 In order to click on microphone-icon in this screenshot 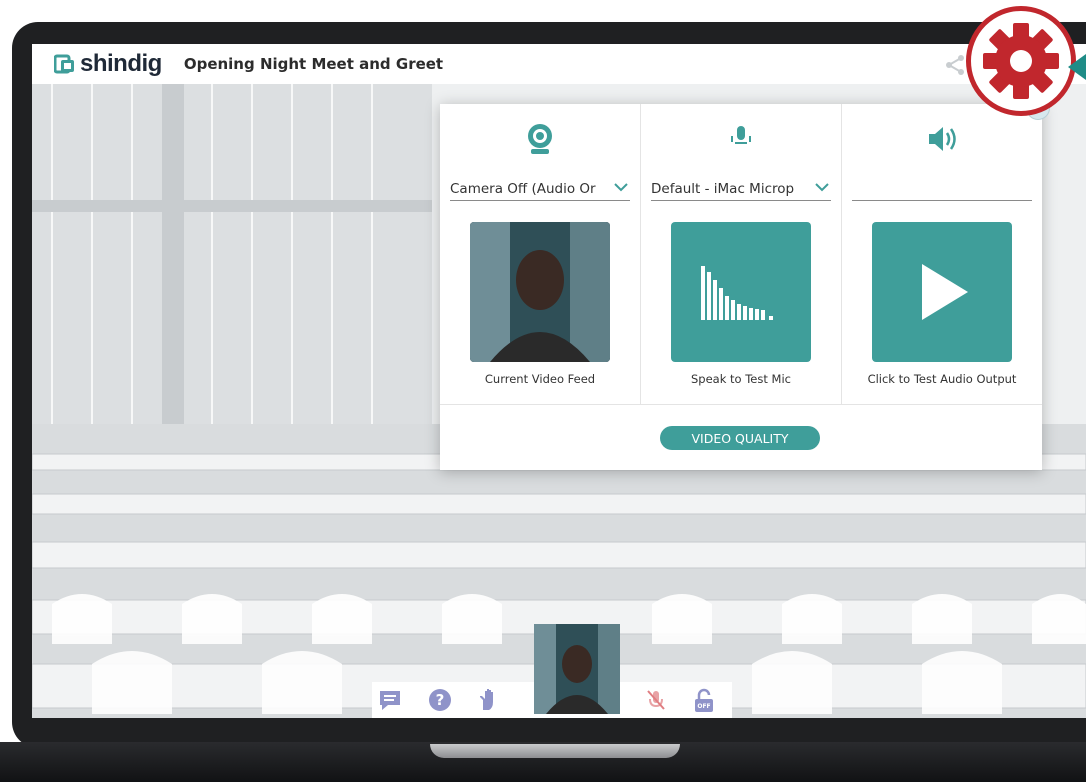, I will do `click(741, 135)`.